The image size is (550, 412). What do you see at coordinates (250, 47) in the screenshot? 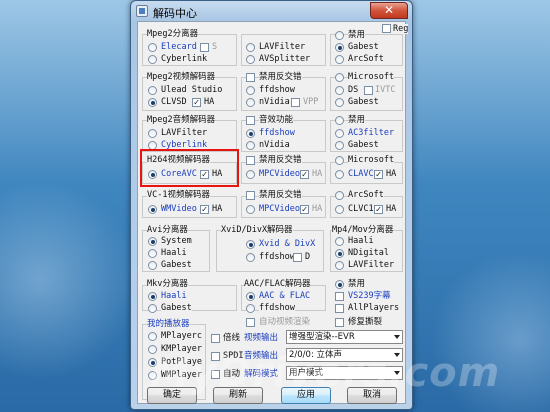
I see `radio-lavfilter` at bounding box center [250, 47].